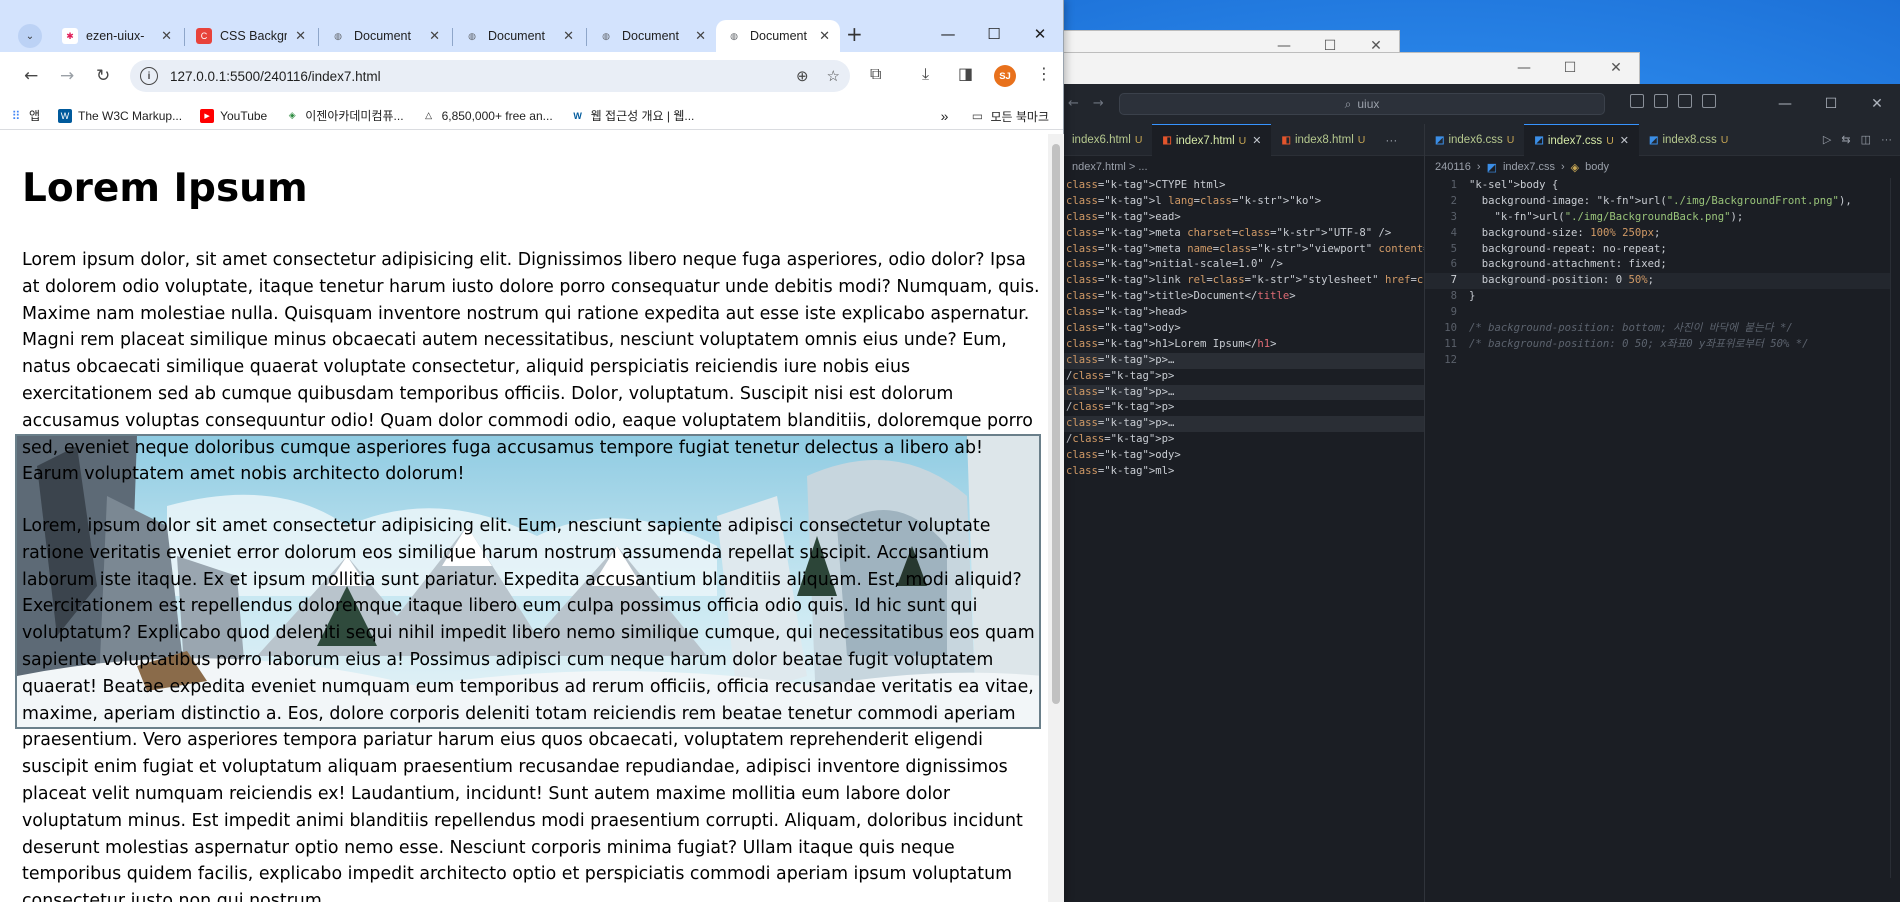 The height and width of the screenshot is (902, 1900). What do you see at coordinates (1662, 281) in the screenshot?
I see `code-line: 7 background-position: 0 50%;` at bounding box center [1662, 281].